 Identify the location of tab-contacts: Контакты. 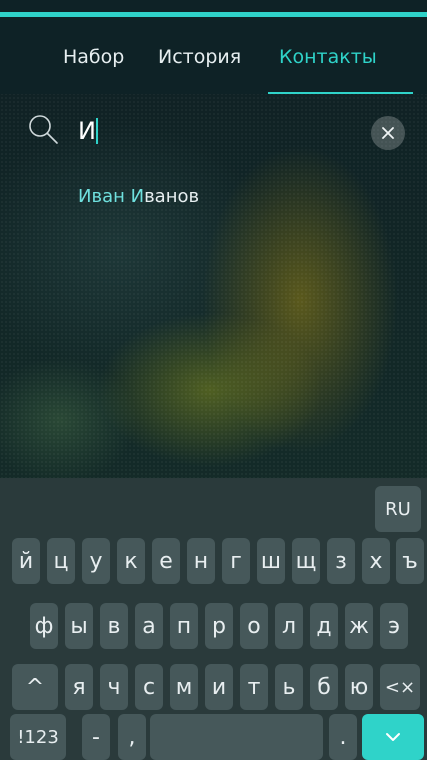
(328, 67).